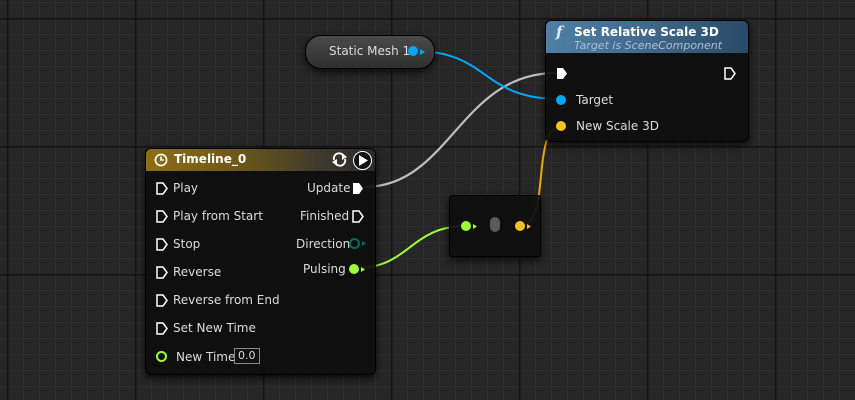  I want to click on finished-pin, so click(358, 216).